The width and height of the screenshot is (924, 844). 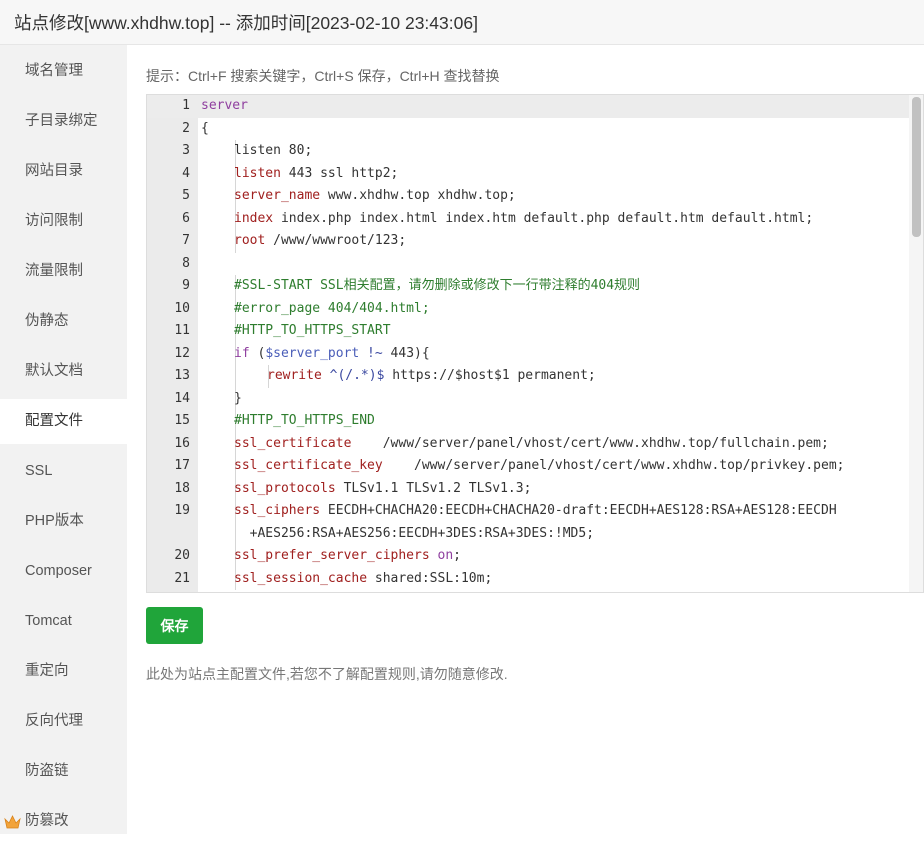 What do you see at coordinates (63, 121) in the screenshot?
I see `sidebar-item-subdir: 子目录绑定` at bounding box center [63, 121].